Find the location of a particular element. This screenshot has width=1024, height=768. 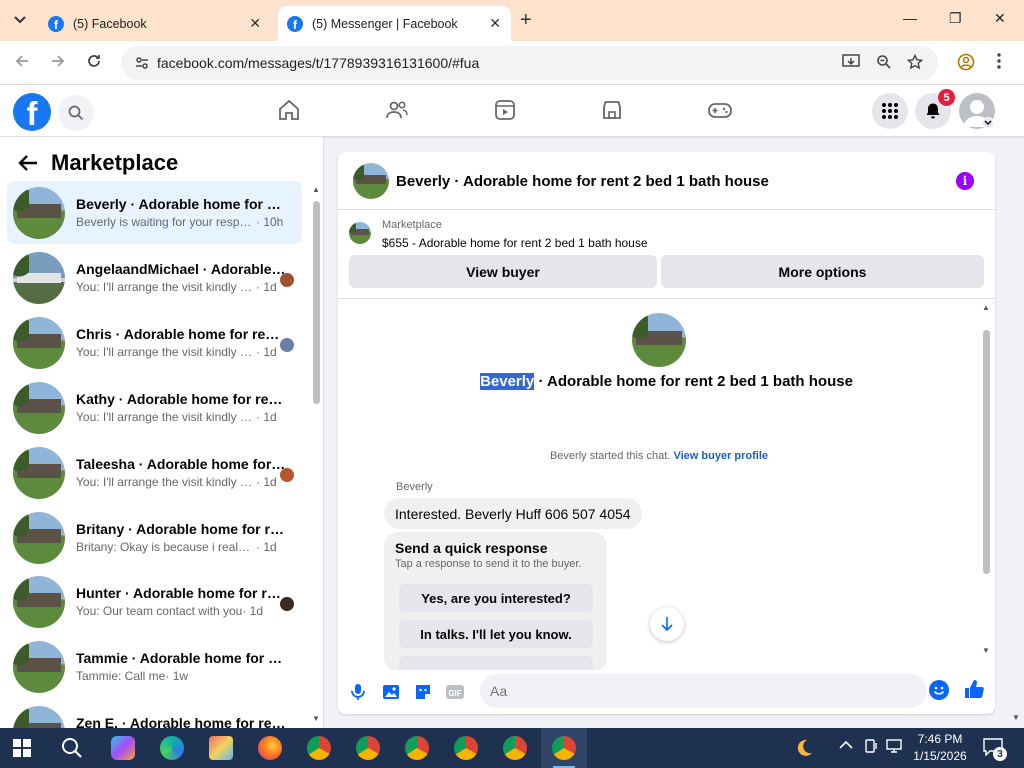

quick-response-subtitle: Tap a response to send it to the buyer. is located at coordinates (488, 564).